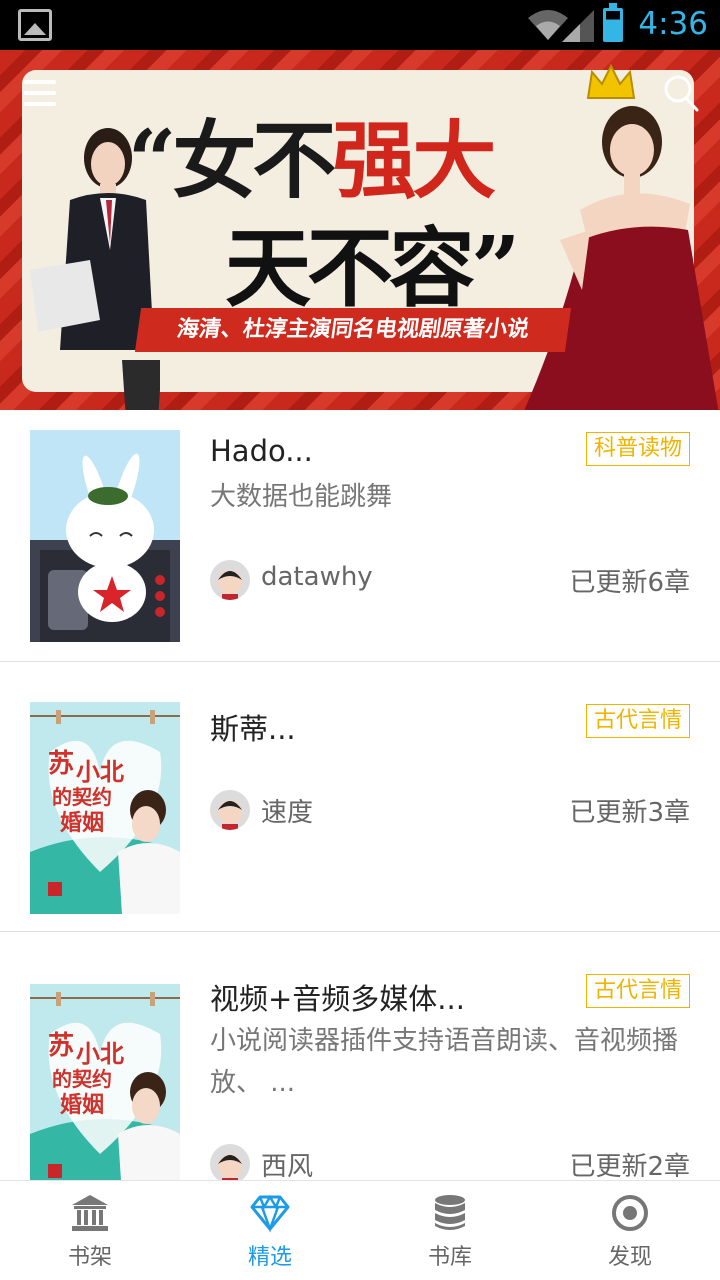 This screenshot has height=1280, width=720. Describe the element at coordinates (317, 577) in the screenshot. I see `book-author: datawhy` at that location.